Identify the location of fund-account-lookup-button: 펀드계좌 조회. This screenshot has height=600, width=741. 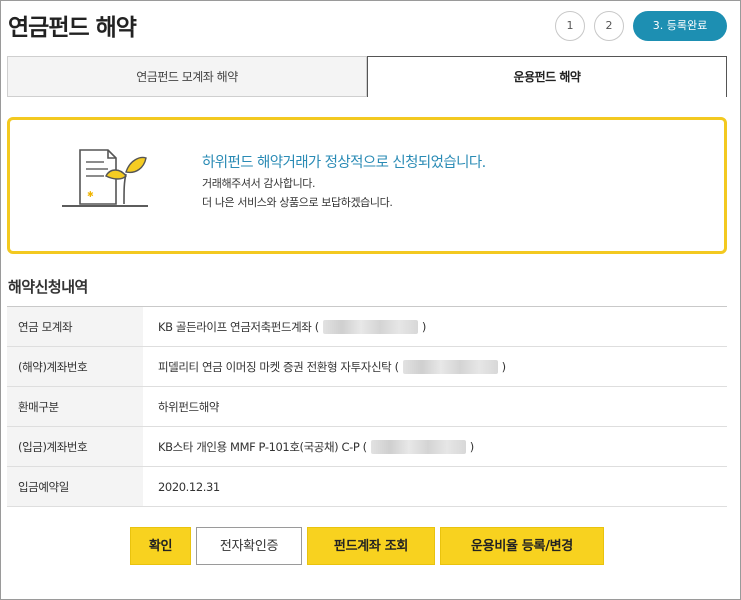
(371, 546).